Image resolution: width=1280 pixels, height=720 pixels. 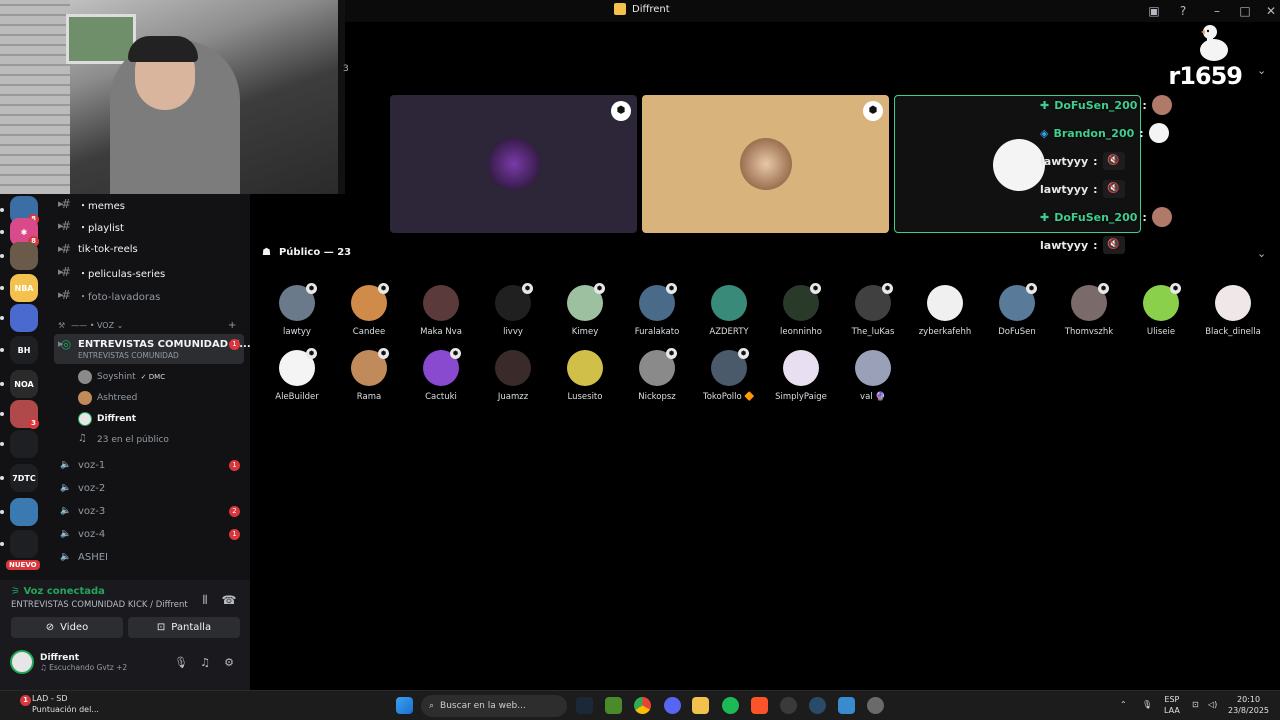 What do you see at coordinates (873, 332) in the screenshot?
I see `audience-name: The_luKas` at bounding box center [873, 332].